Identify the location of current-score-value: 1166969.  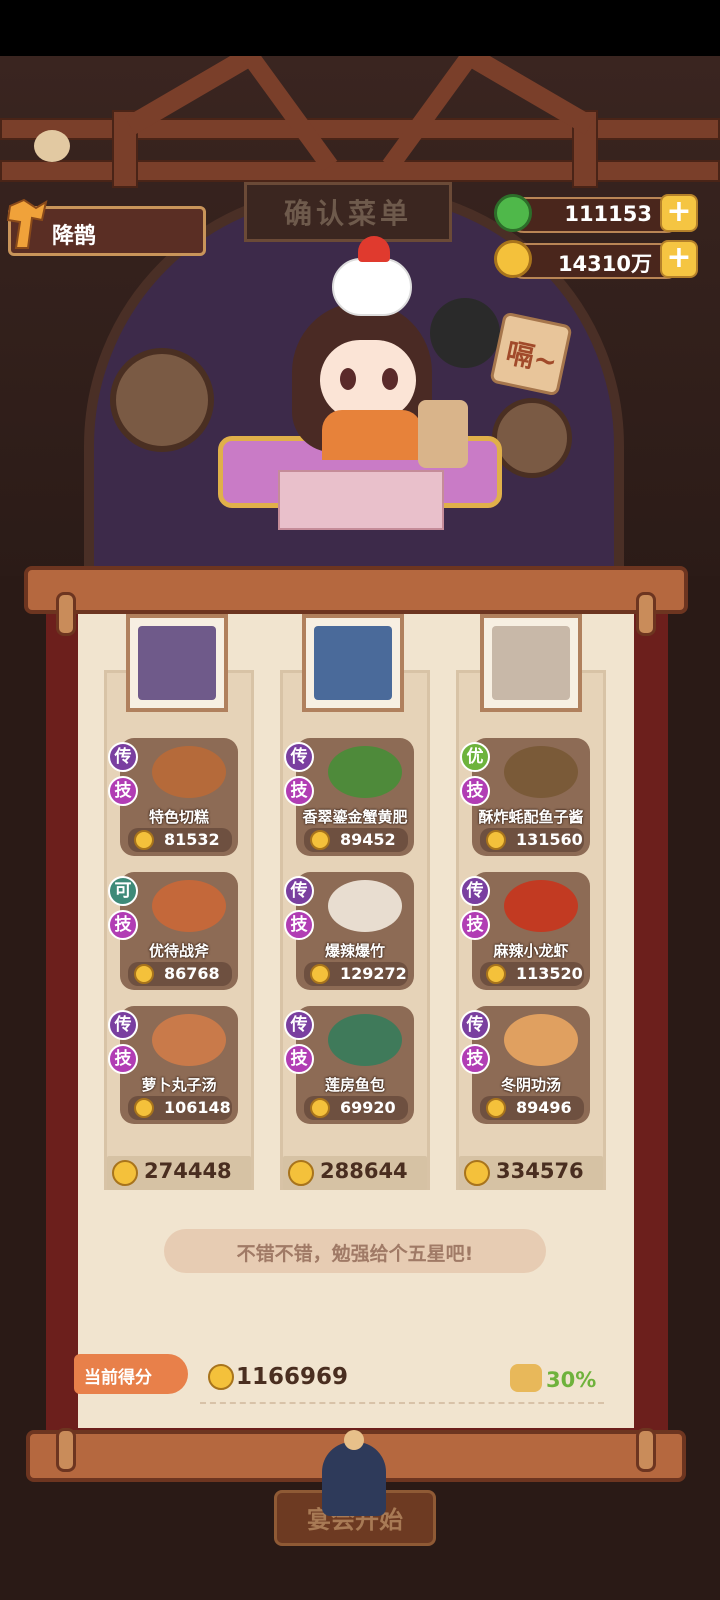
(292, 1377).